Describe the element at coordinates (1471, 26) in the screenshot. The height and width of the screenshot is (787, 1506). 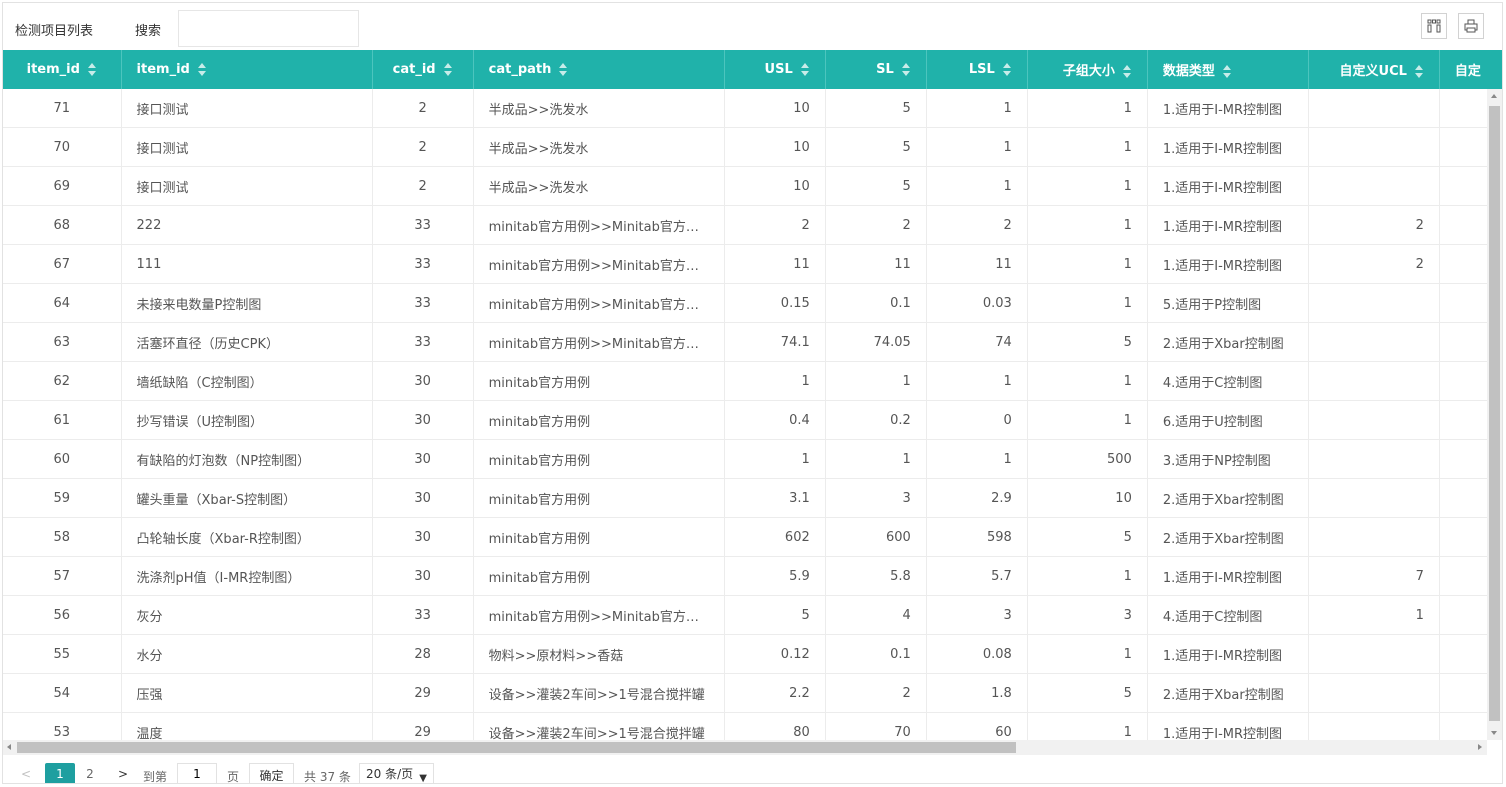
I see `print-button` at that location.